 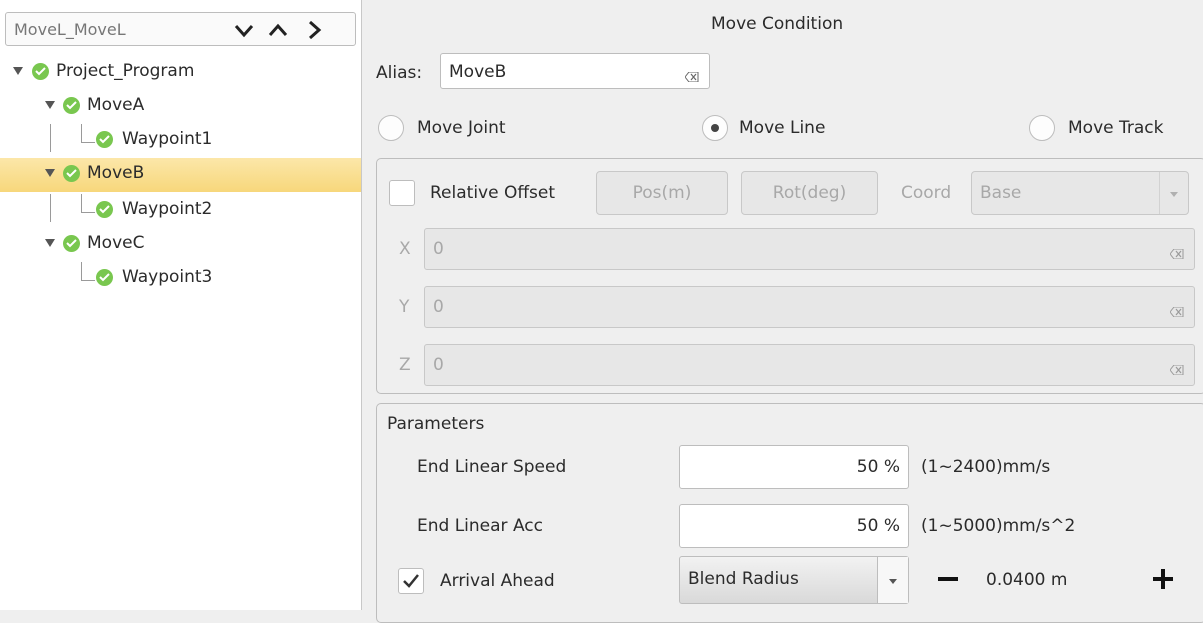 What do you see at coordinates (926, 193) in the screenshot?
I see `coord-label: Coord` at bounding box center [926, 193].